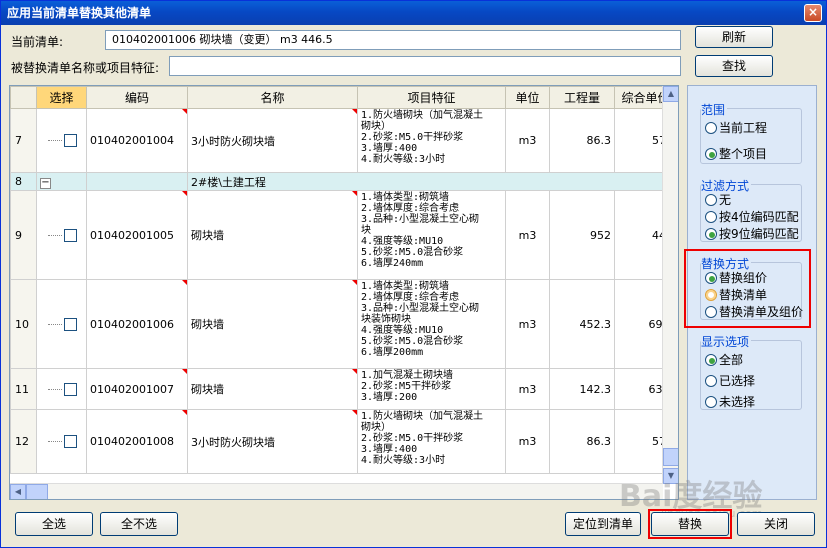  Describe the element at coordinates (527, 97) in the screenshot. I see `header-unit: 单位` at that location.